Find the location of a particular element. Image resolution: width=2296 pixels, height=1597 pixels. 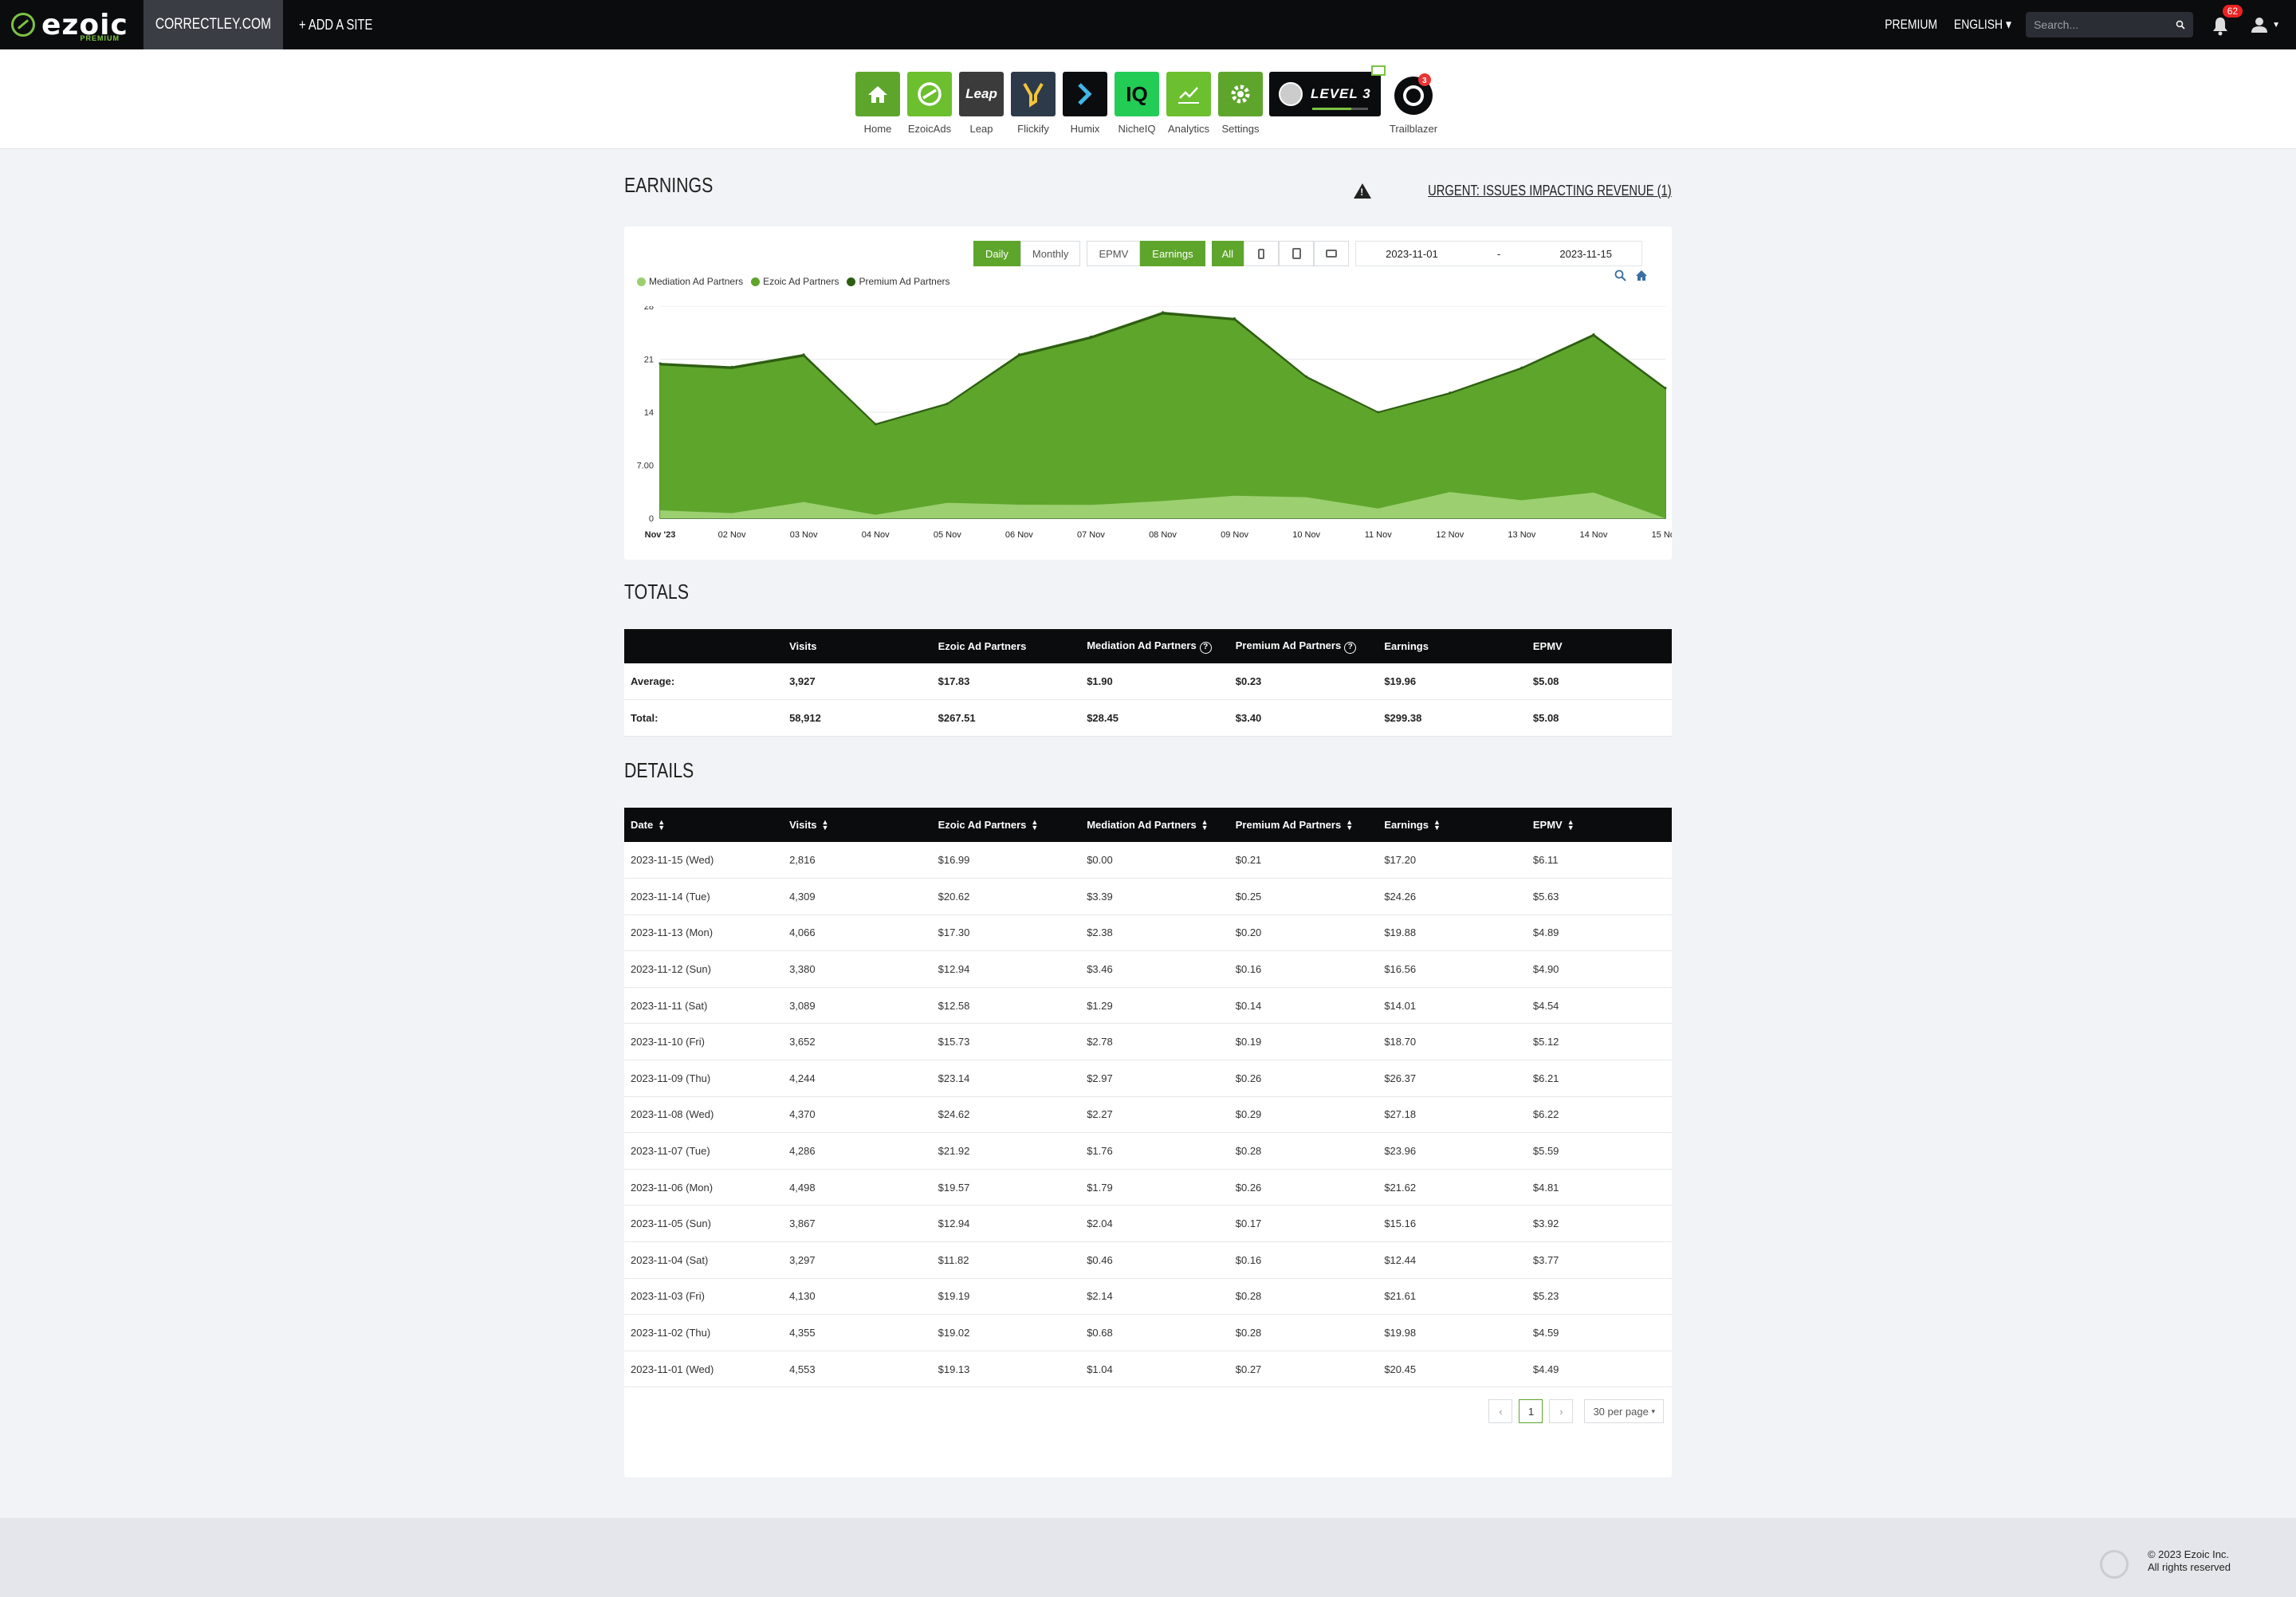

cell-visits: 4,244 is located at coordinates (857, 1078).